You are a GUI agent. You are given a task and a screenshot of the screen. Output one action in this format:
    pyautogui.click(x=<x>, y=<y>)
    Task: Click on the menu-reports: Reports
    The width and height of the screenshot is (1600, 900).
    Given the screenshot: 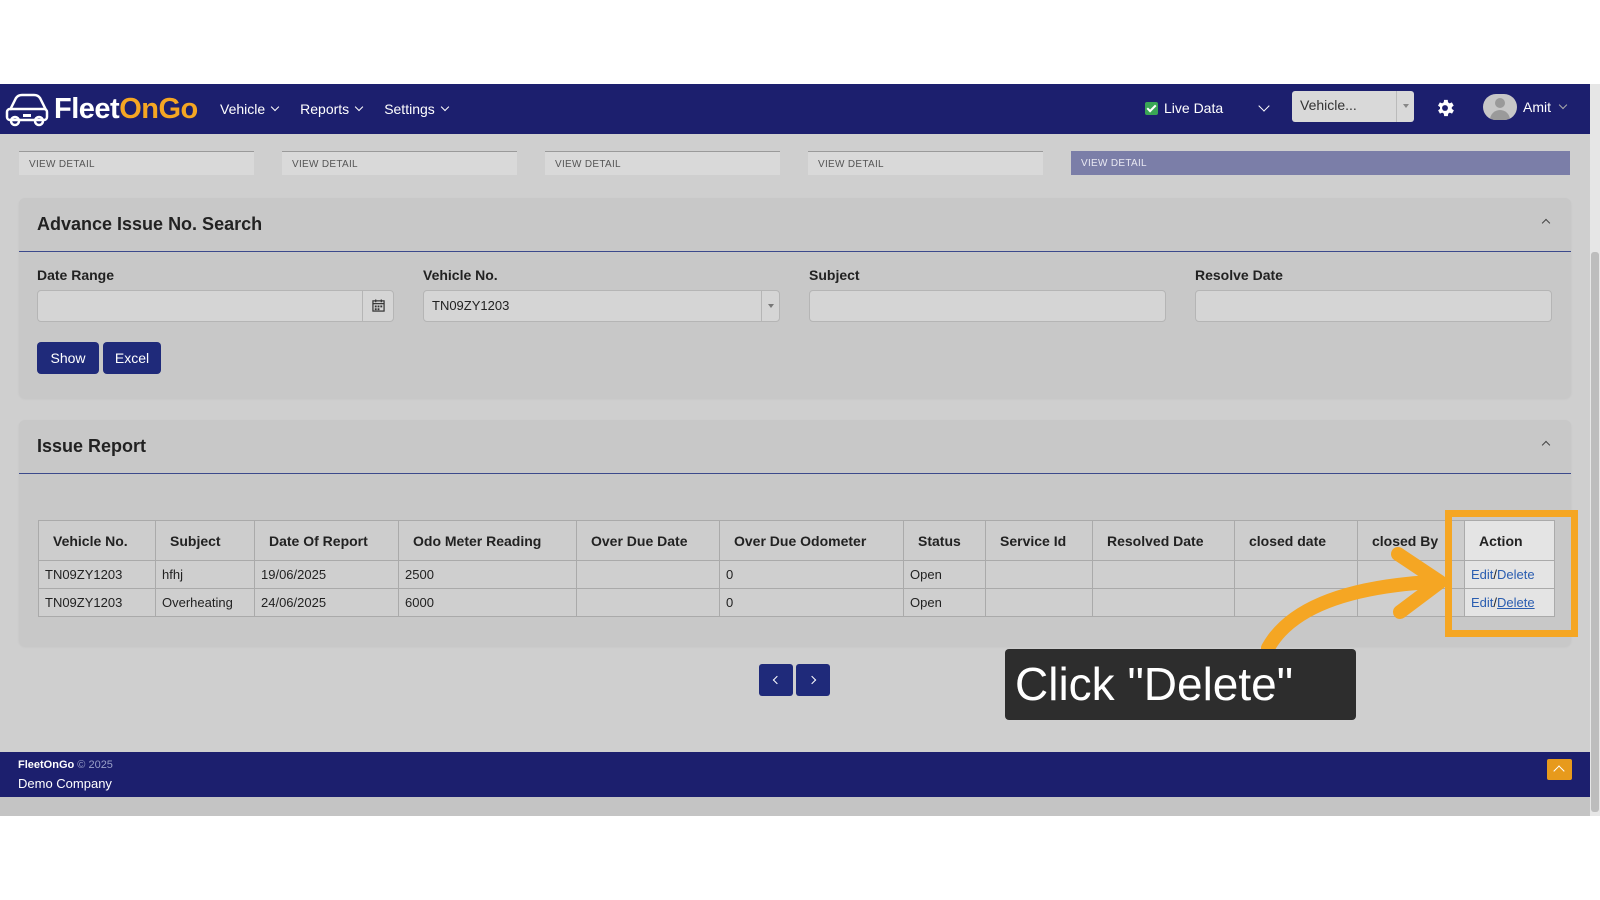 What is the action you would take?
    pyautogui.click(x=332, y=109)
    